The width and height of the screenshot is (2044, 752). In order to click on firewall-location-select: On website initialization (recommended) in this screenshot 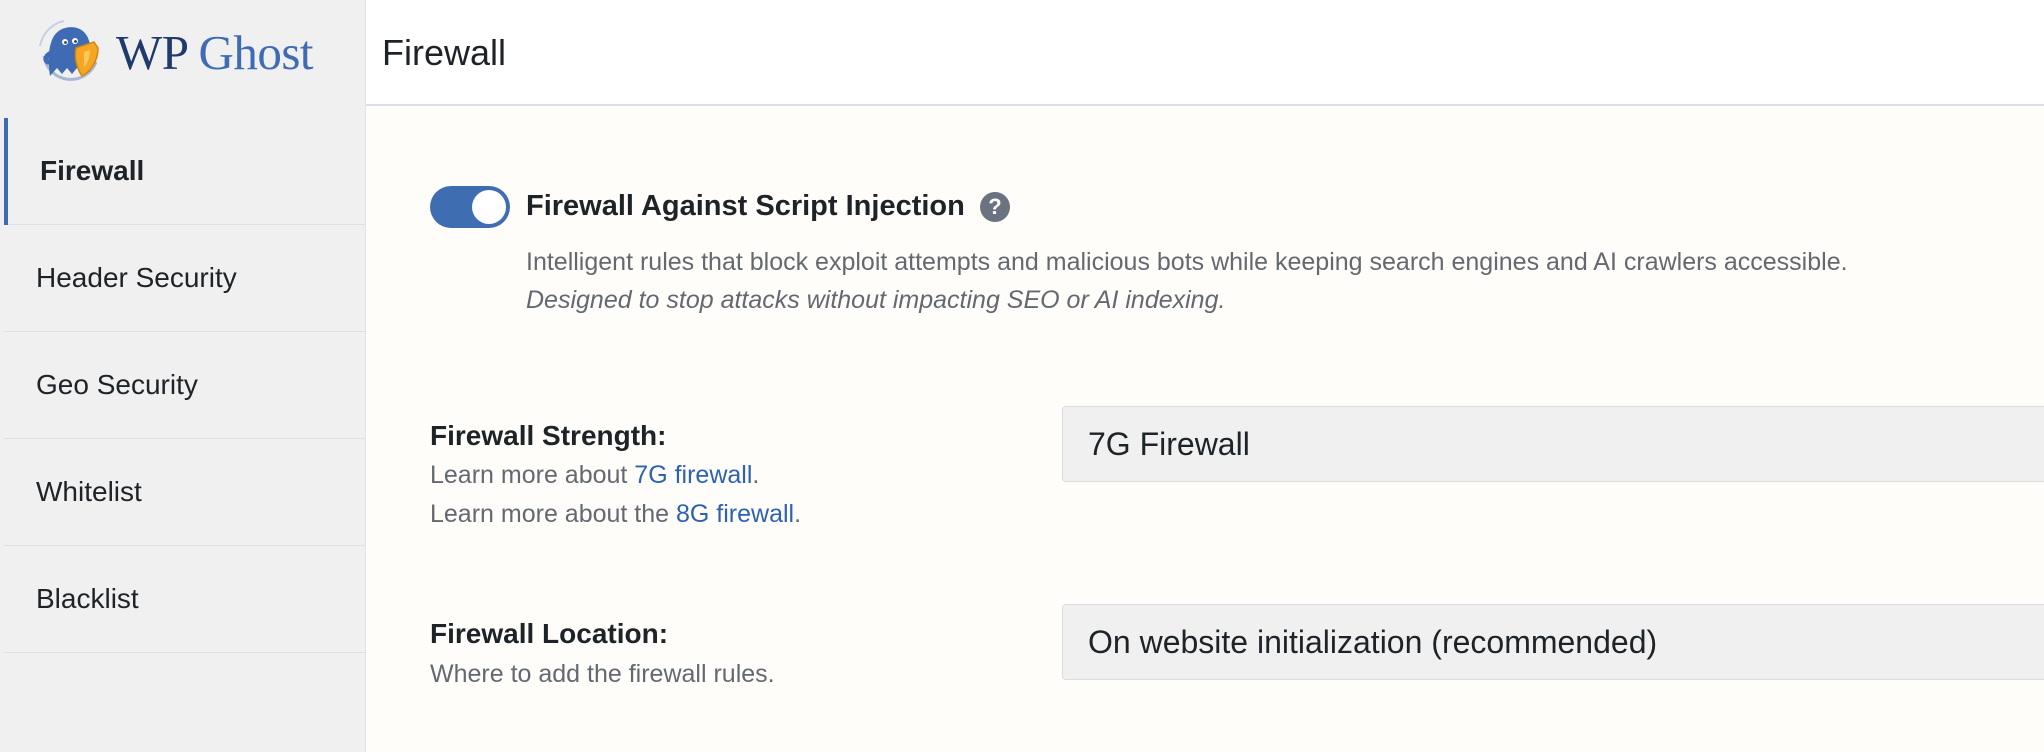, I will do `click(1553, 642)`.